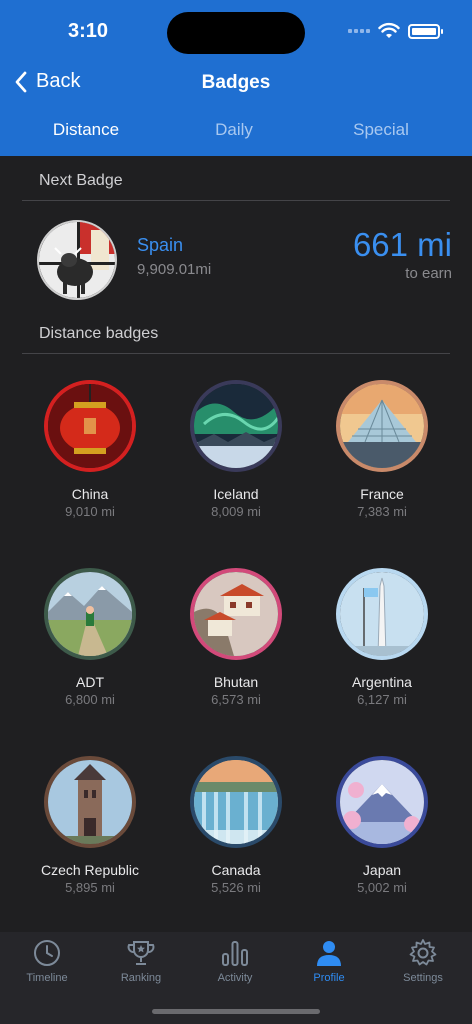  What do you see at coordinates (88, 31) in the screenshot?
I see `status-time: 3:10` at bounding box center [88, 31].